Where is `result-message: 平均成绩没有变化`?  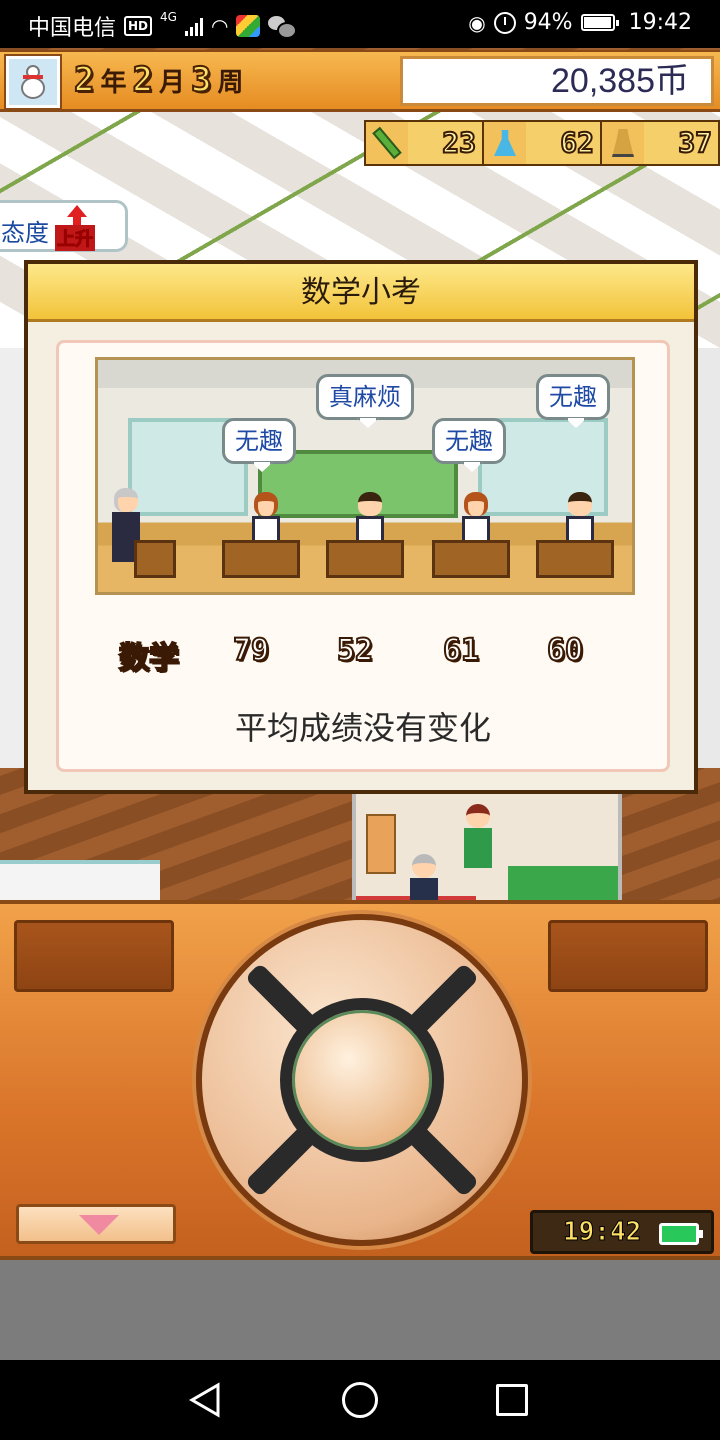
result-message: 平均成绩没有变化 is located at coordinates (362, 728).